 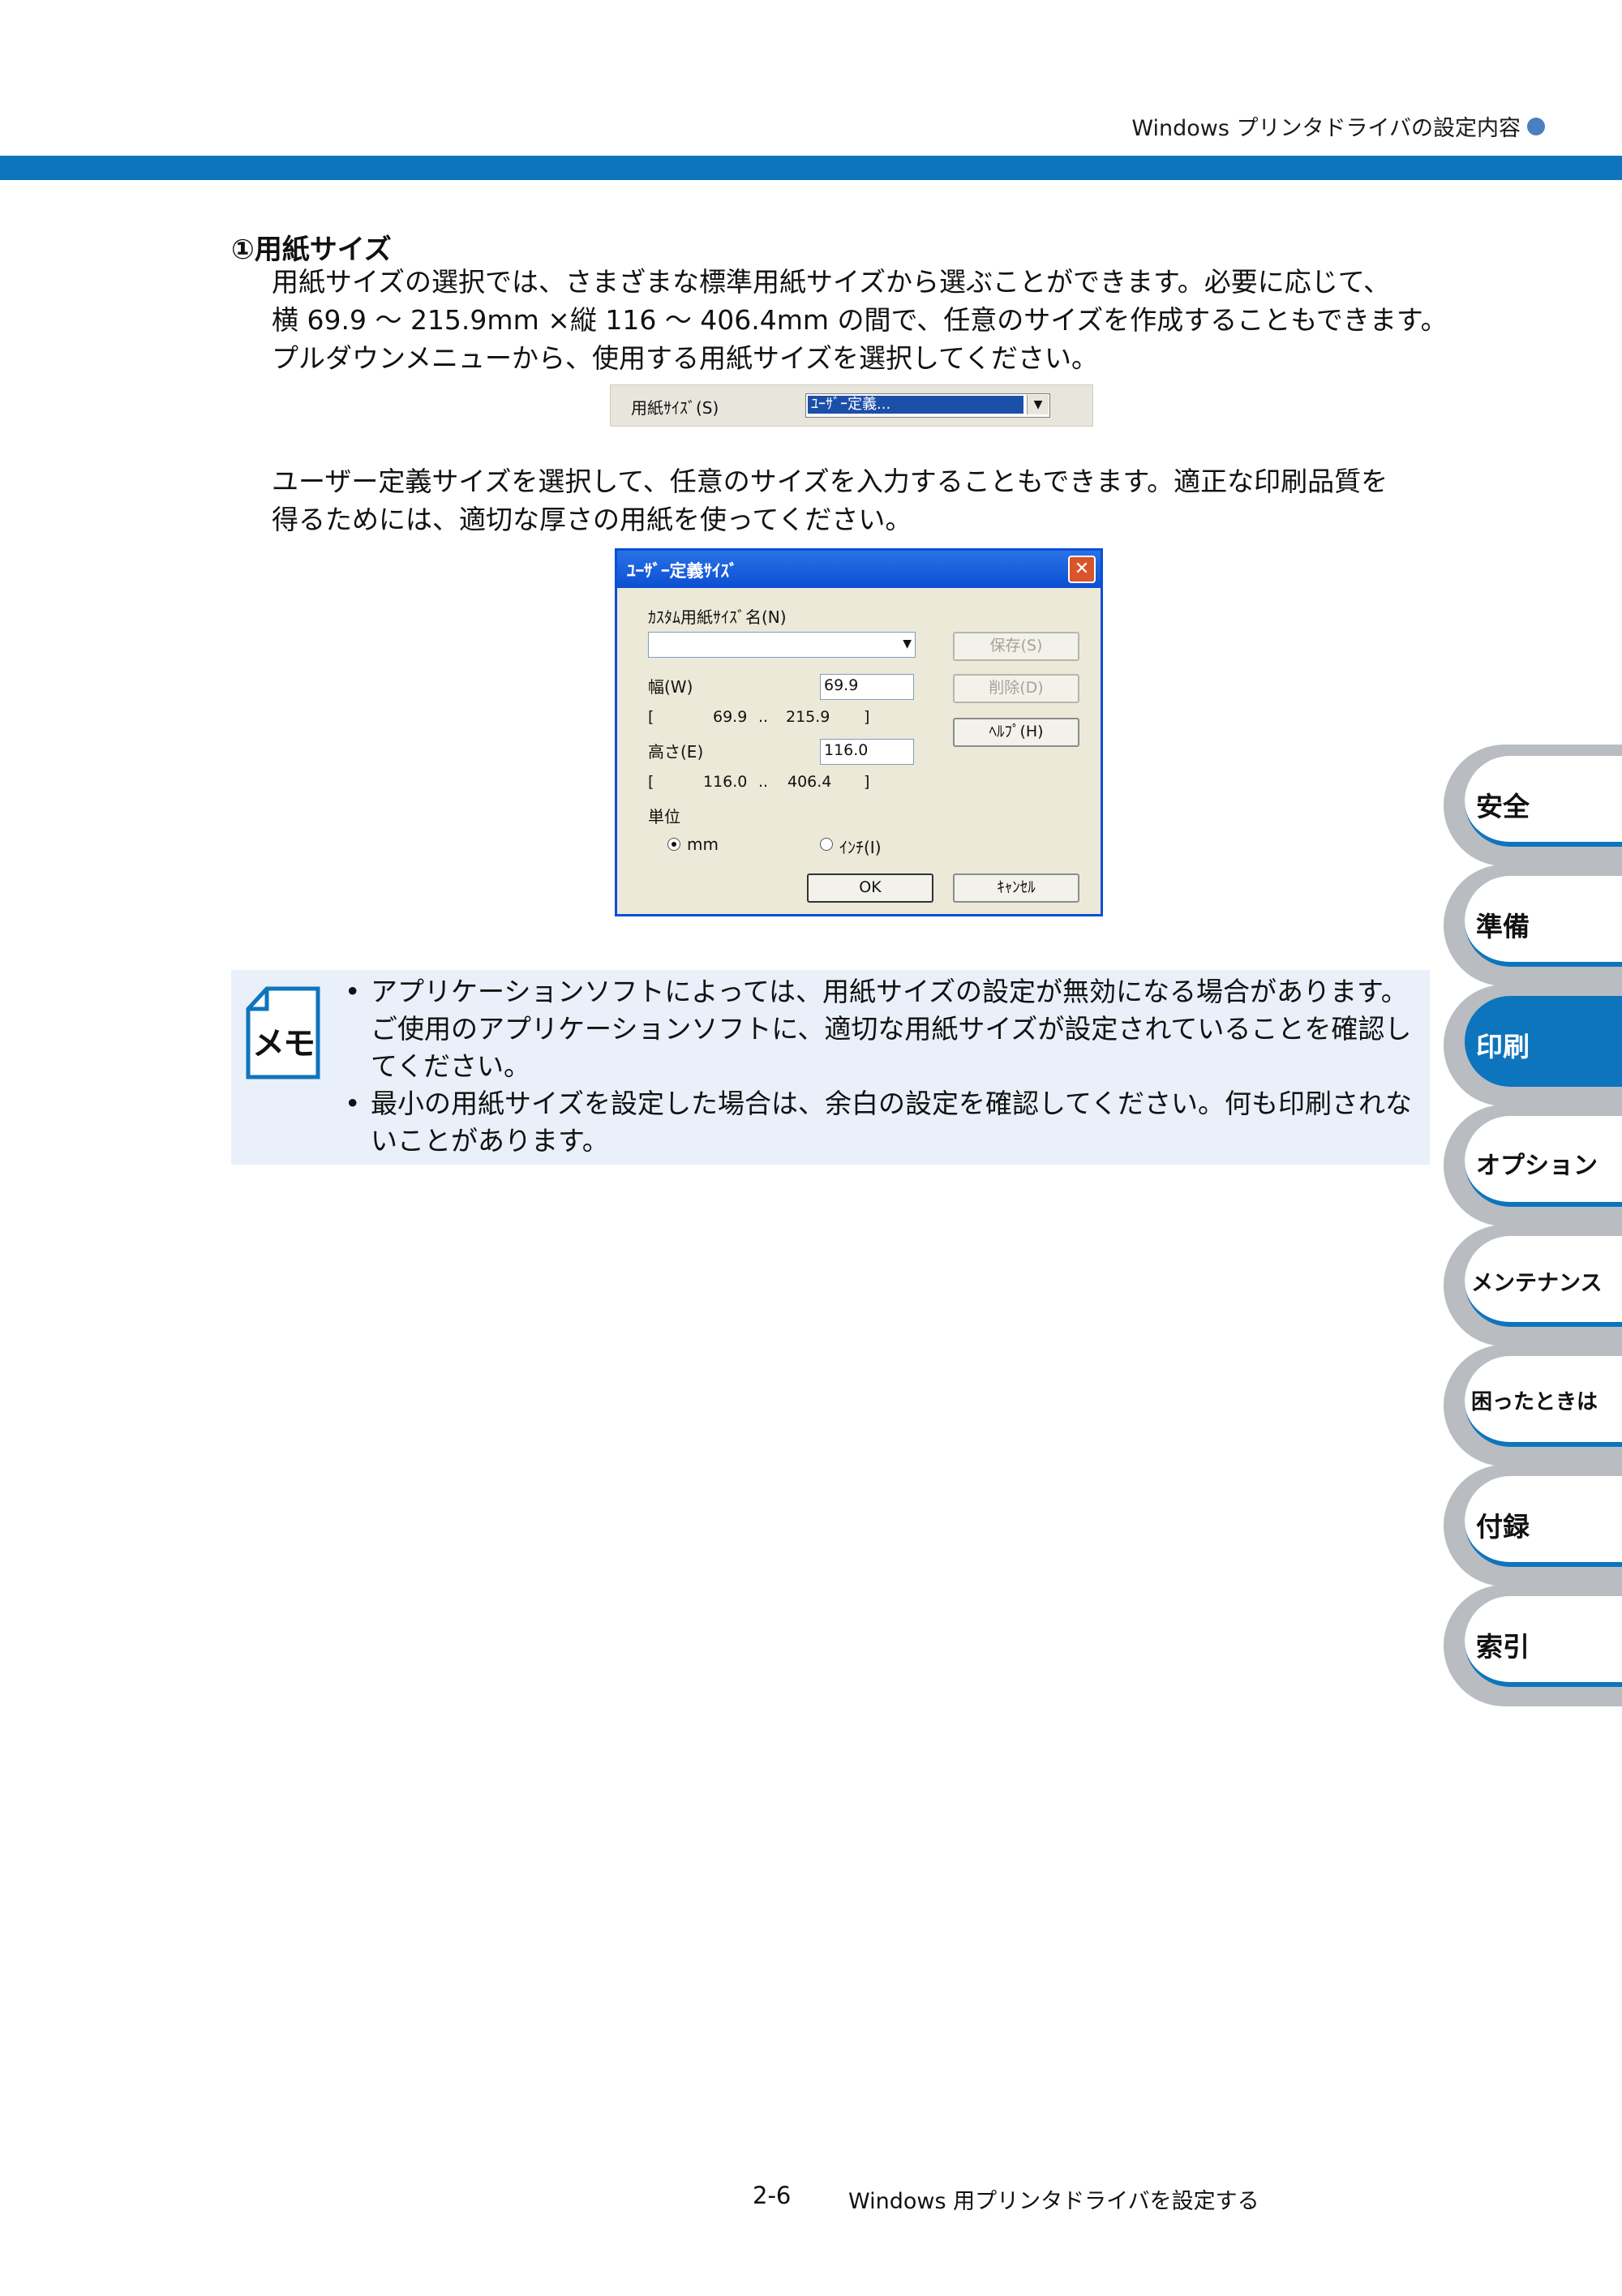 I want to click on custom-name-select: ▼, so click(x=782, y=645).